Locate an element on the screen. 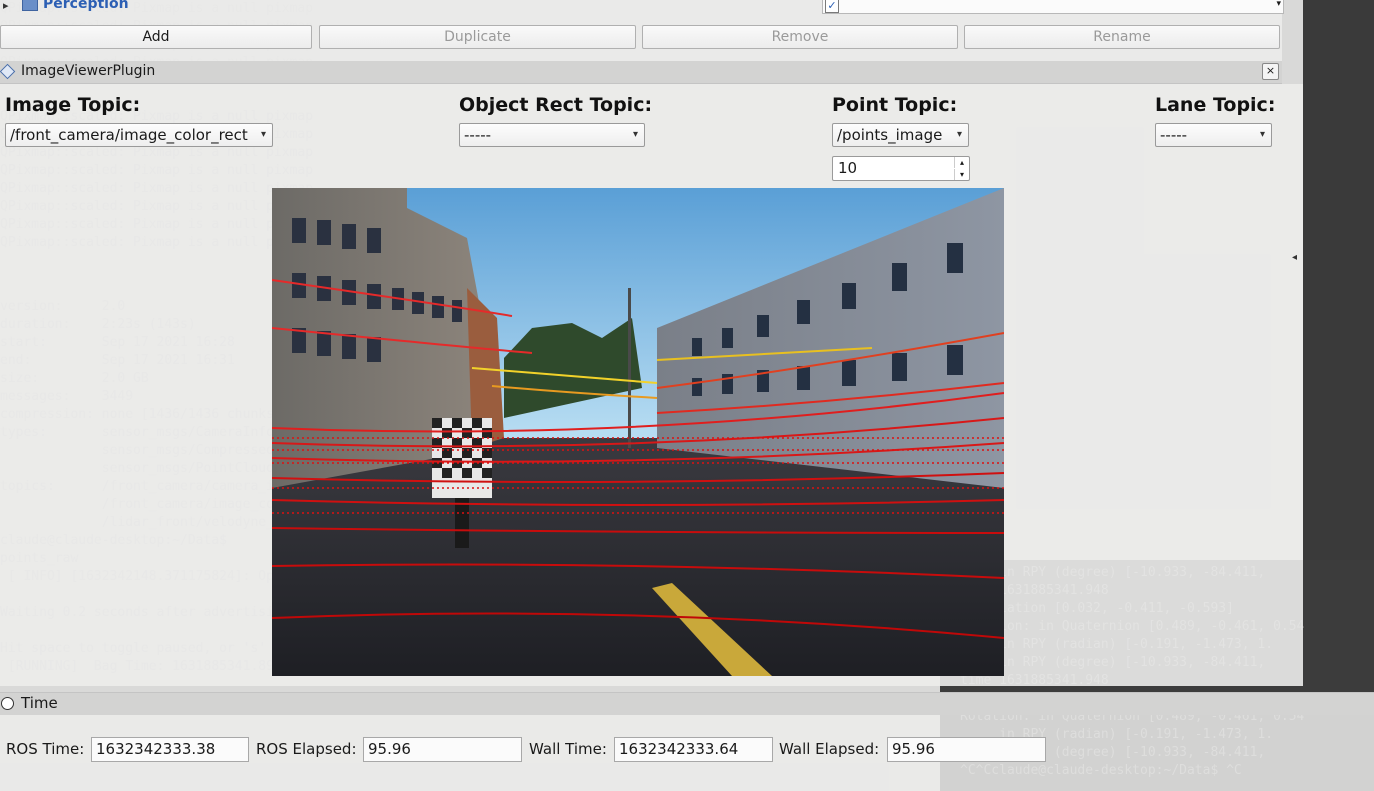 Image resolution: width=1374 pixels, height=791 pixels. wall-time-field: 1632342333.64 is located at coordinates (693, 749).